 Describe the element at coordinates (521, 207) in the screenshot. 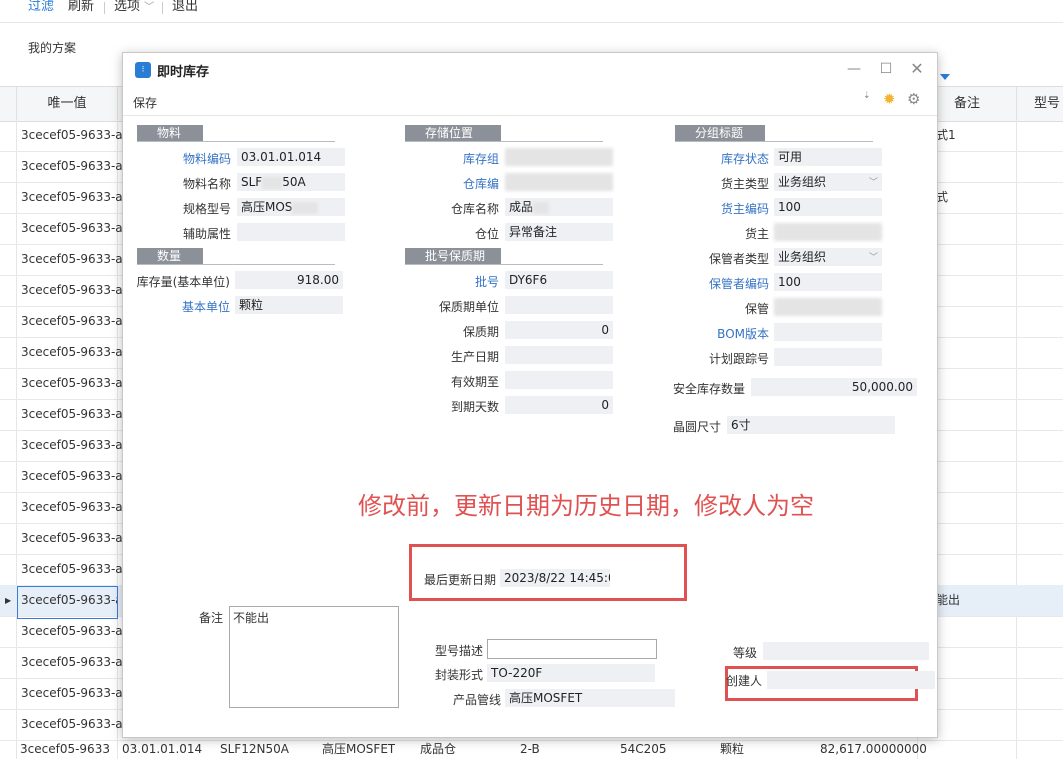

I see `warehouse-name-value: 成品` at that location.